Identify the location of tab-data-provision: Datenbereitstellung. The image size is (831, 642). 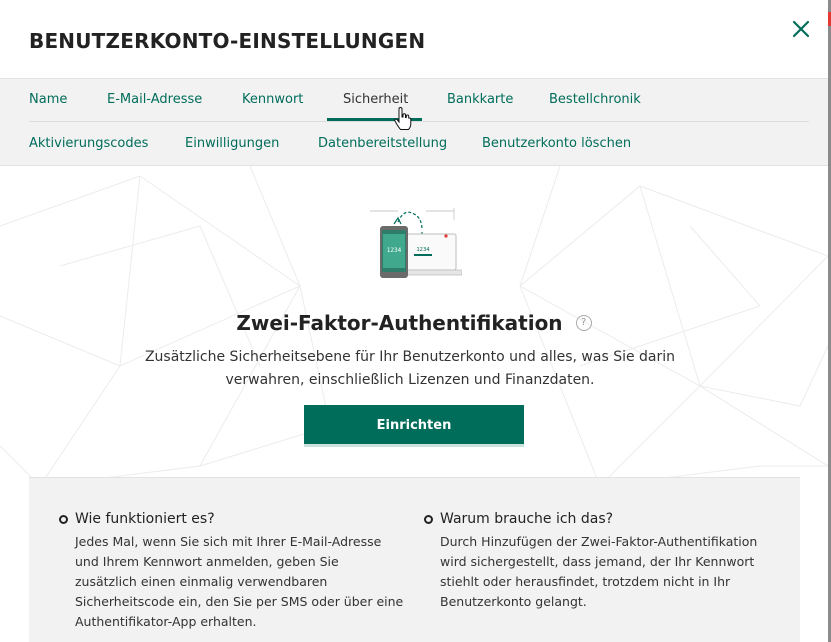
(382, 143).